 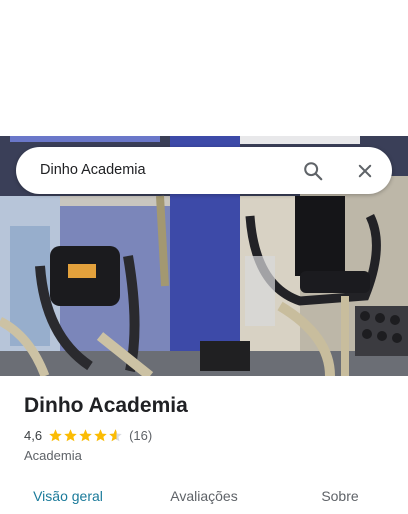 I want to click on close-icon, so click(x=365, y=170).